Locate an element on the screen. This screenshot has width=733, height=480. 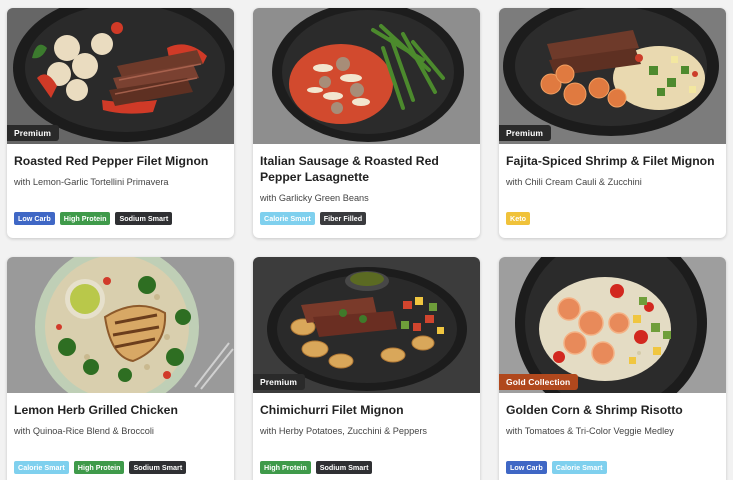
tag-keto: Keto is located at coordinates (518, 218).